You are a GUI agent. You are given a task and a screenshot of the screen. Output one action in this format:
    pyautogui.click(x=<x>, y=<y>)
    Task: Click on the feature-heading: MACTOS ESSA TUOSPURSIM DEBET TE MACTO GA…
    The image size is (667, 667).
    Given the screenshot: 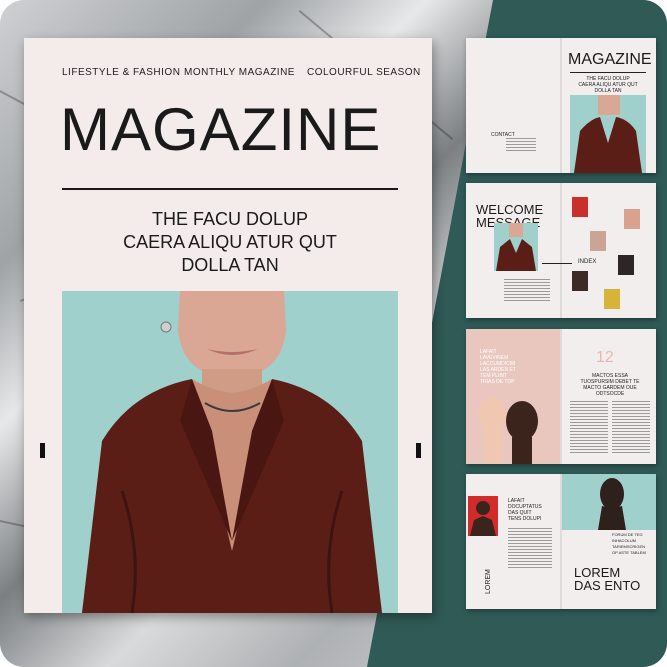 What is the action you would take?
    pyautogui.click(x=610, y=385)
    